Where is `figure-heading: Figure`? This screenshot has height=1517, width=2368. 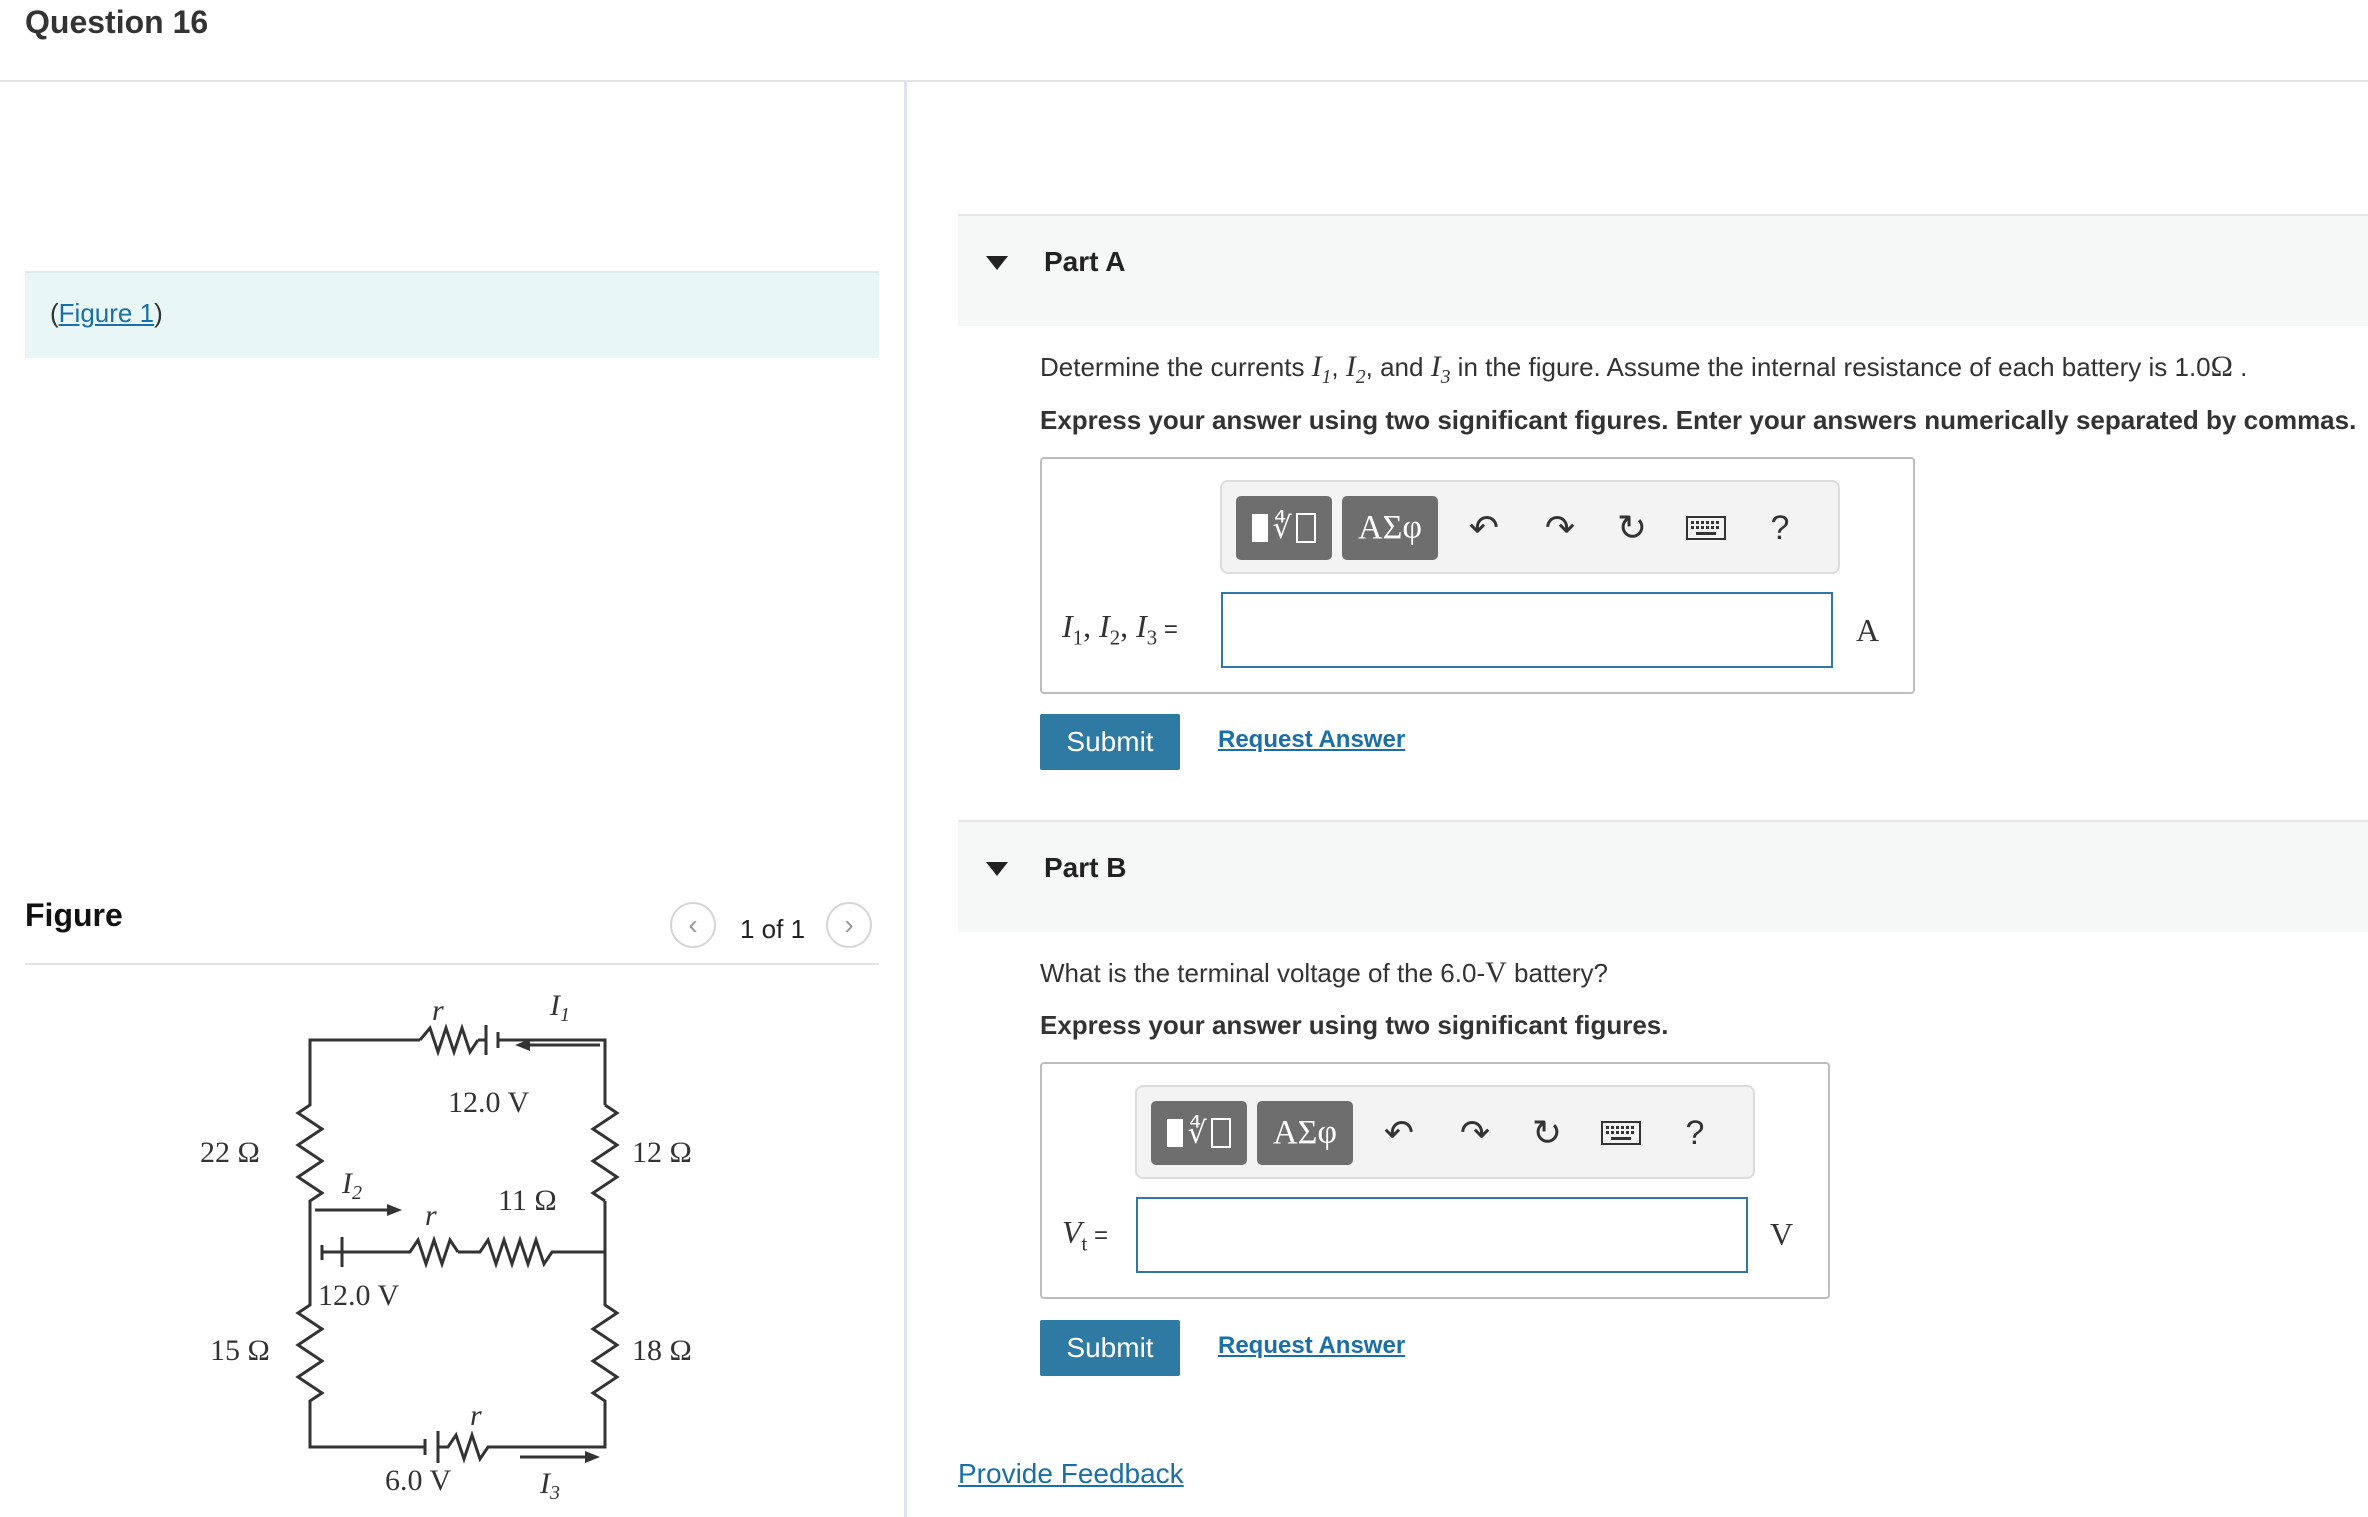
figure-heading: Figure is located at coordinates (74, 915).